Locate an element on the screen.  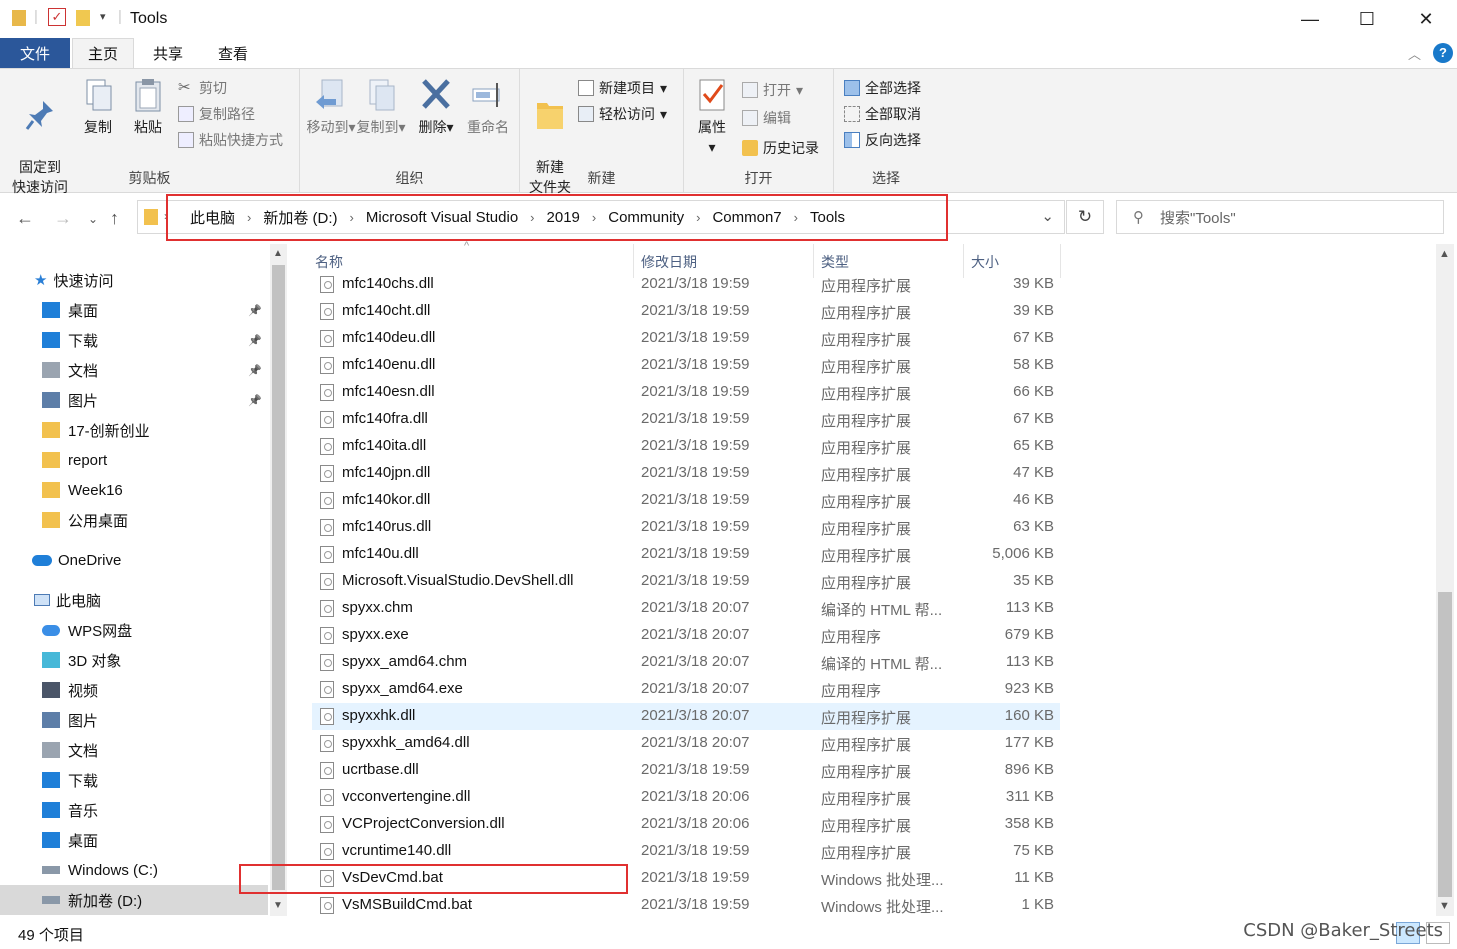
nav-pc-item: Windows (C:) is located at coordinates (134, 870).